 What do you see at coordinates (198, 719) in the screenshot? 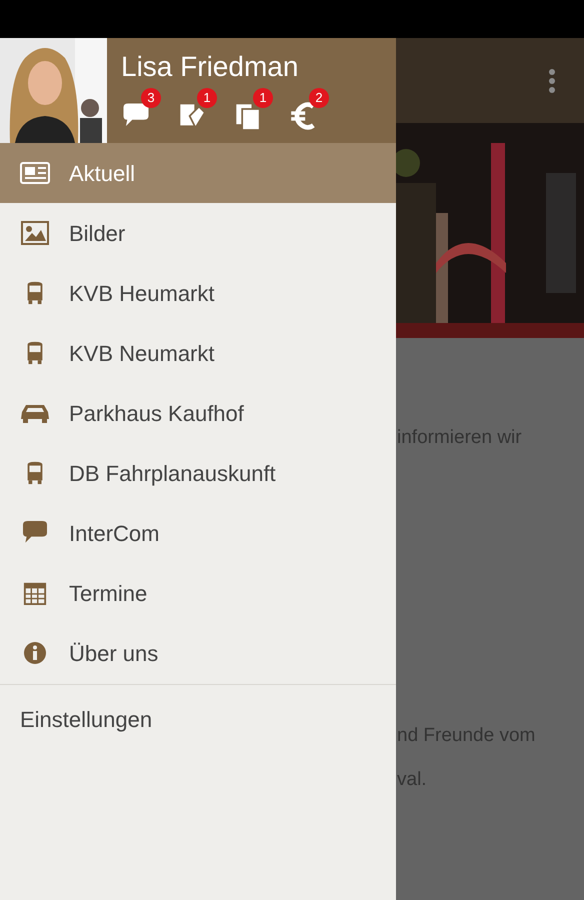
I see `settings-item: Einstellungen` at bounding box center [198, 719].